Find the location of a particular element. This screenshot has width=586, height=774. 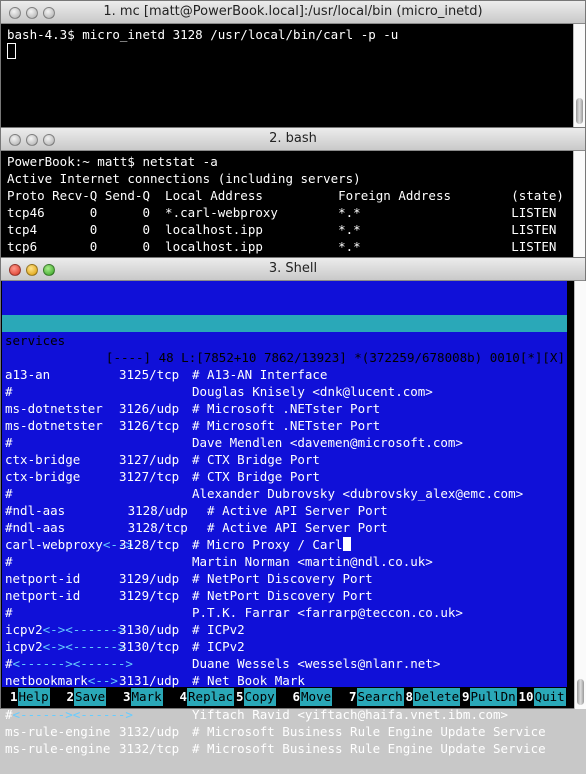

fkey-label: Copy is located at coordinates (259, 697).